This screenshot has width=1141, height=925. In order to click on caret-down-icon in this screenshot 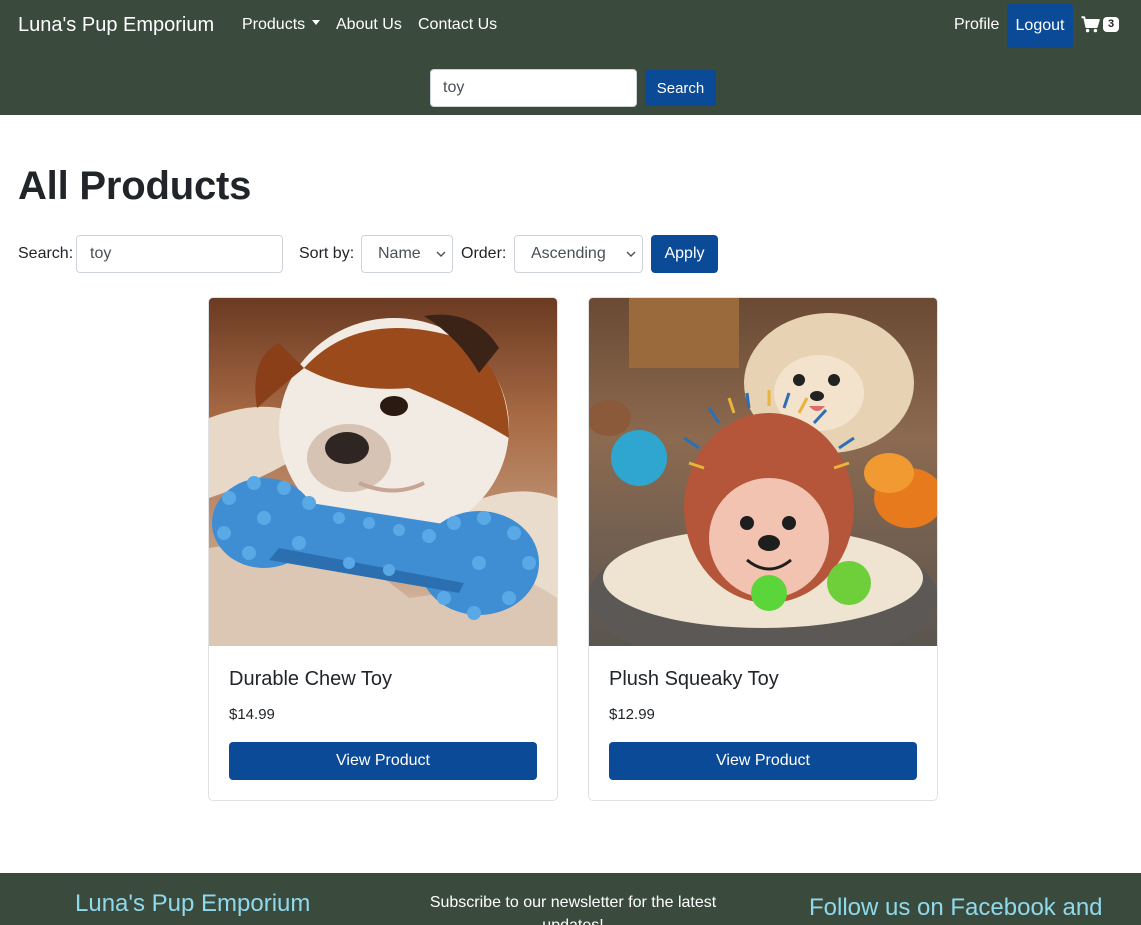, I will do `click(316, 23)`.